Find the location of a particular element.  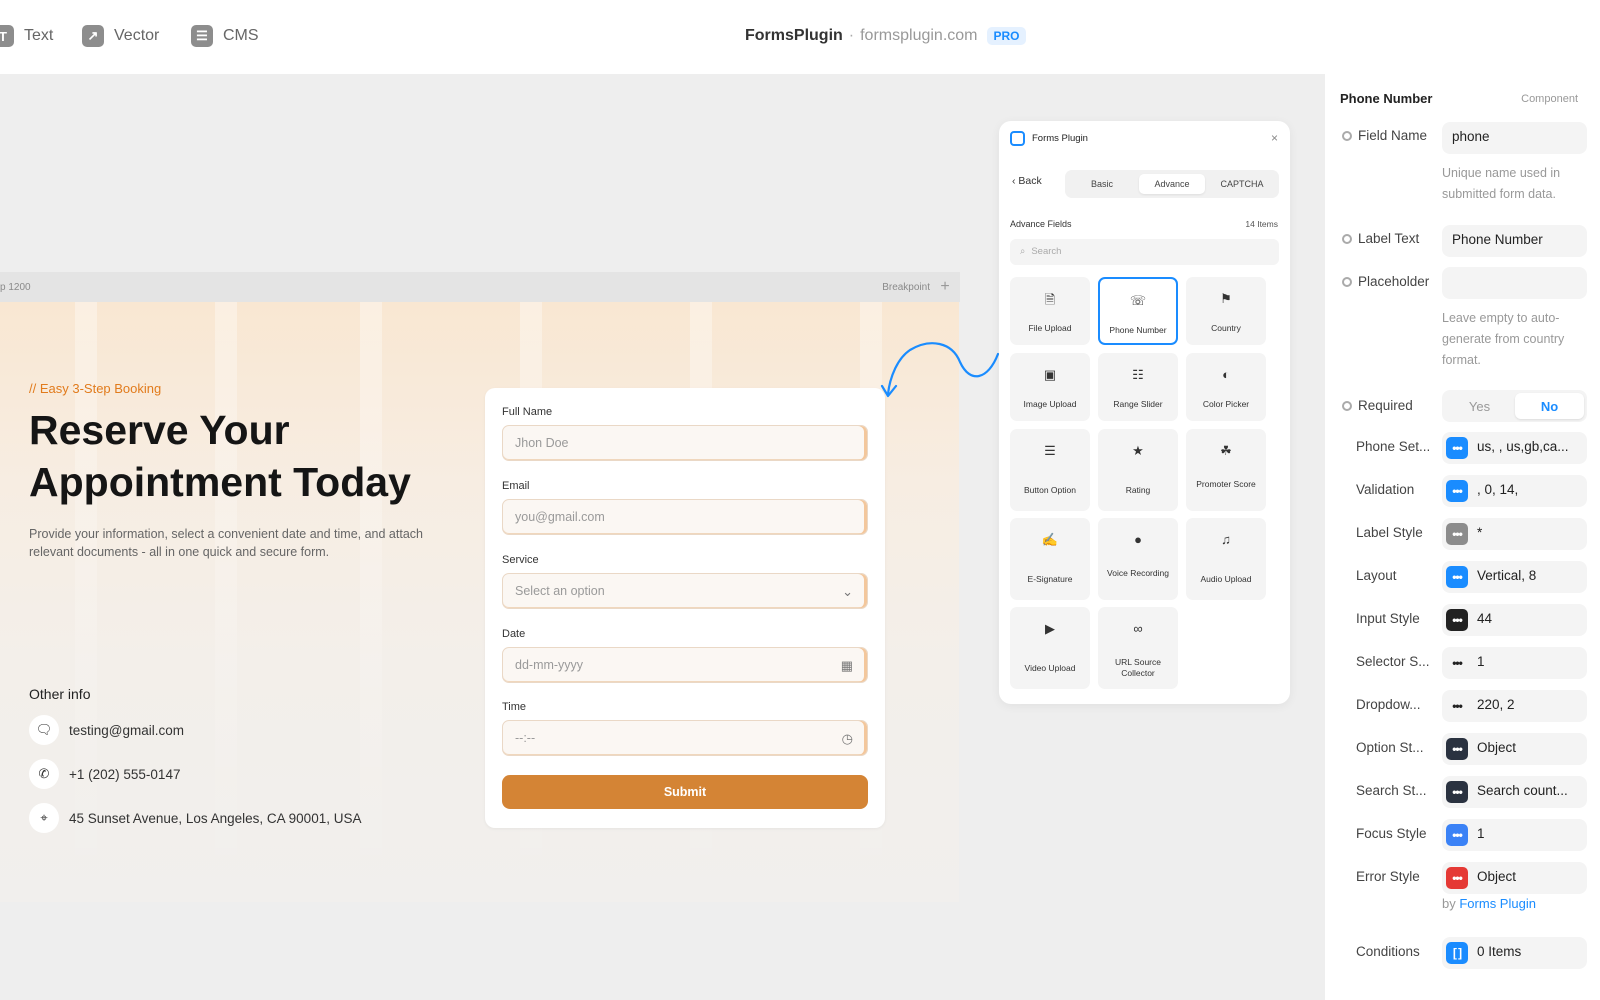

required-yes-option: Yes is located at coordinates (1479, 406).